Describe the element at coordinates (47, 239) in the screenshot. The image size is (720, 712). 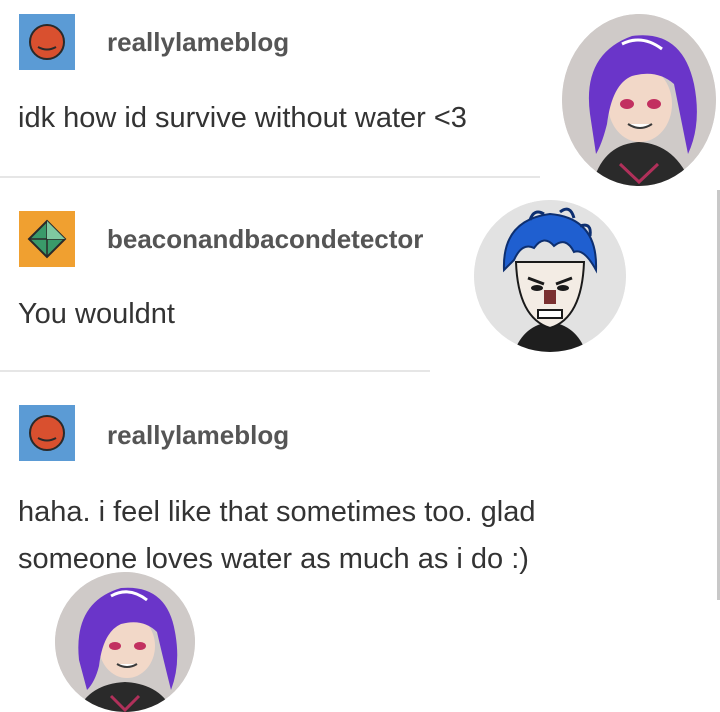
I see `green-diamond-icon` at that location.